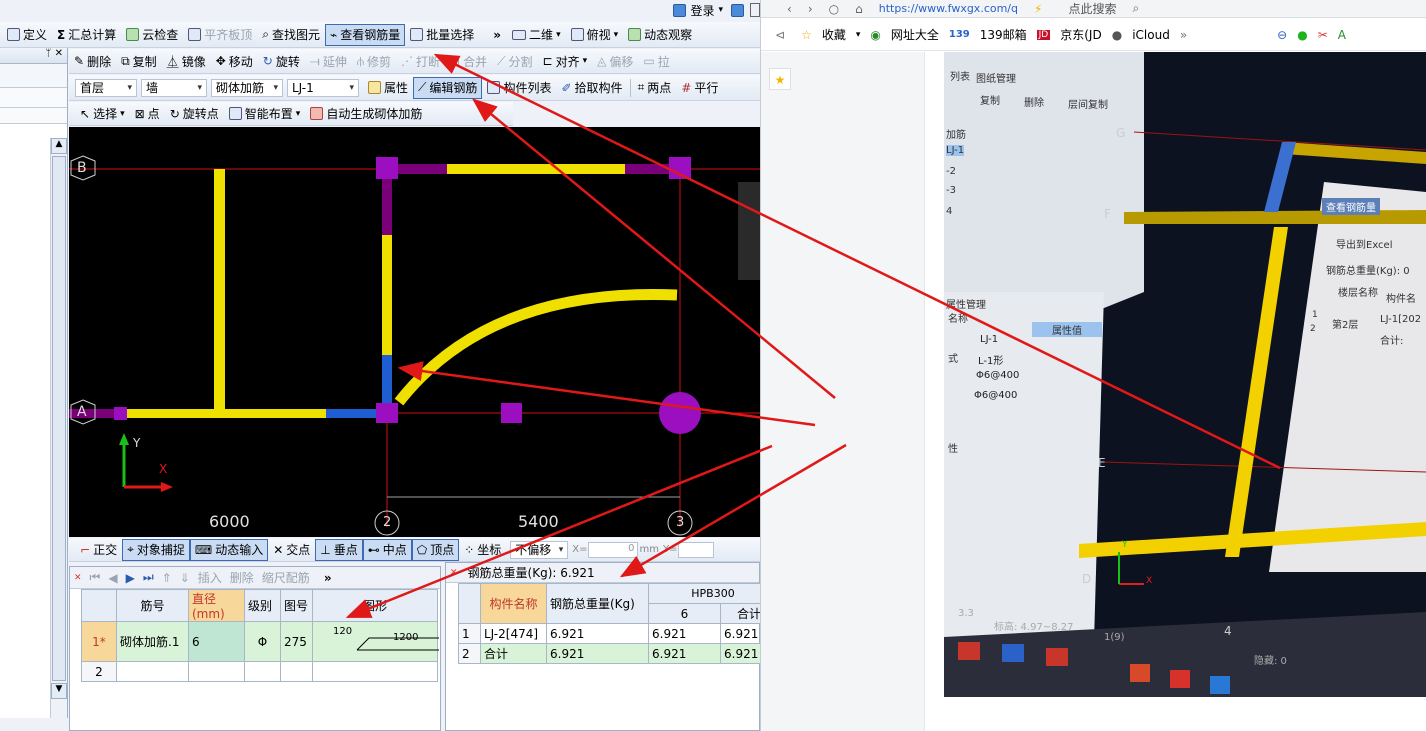 The height and width of the screenshot is (731, 1426). What do you see at coordinates (48, 53) in the screenshot?
I see `pin-icon: ᛘ` at bounding box center [48, 53].